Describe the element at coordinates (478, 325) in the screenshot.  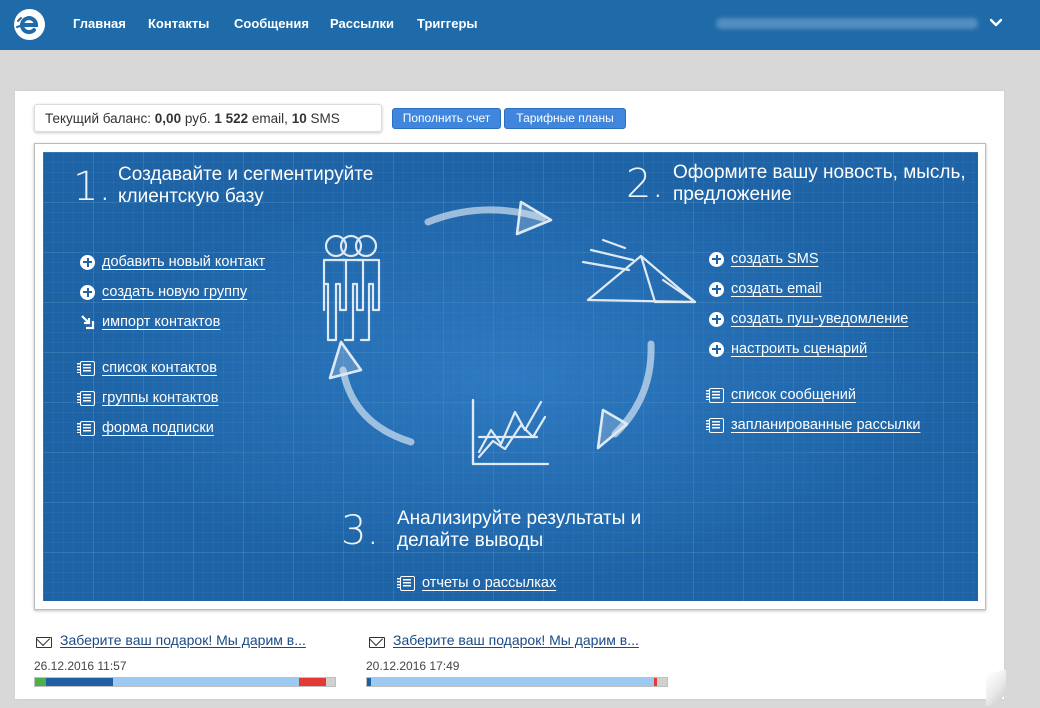
I see `cycle-arrow-heads` at that location.